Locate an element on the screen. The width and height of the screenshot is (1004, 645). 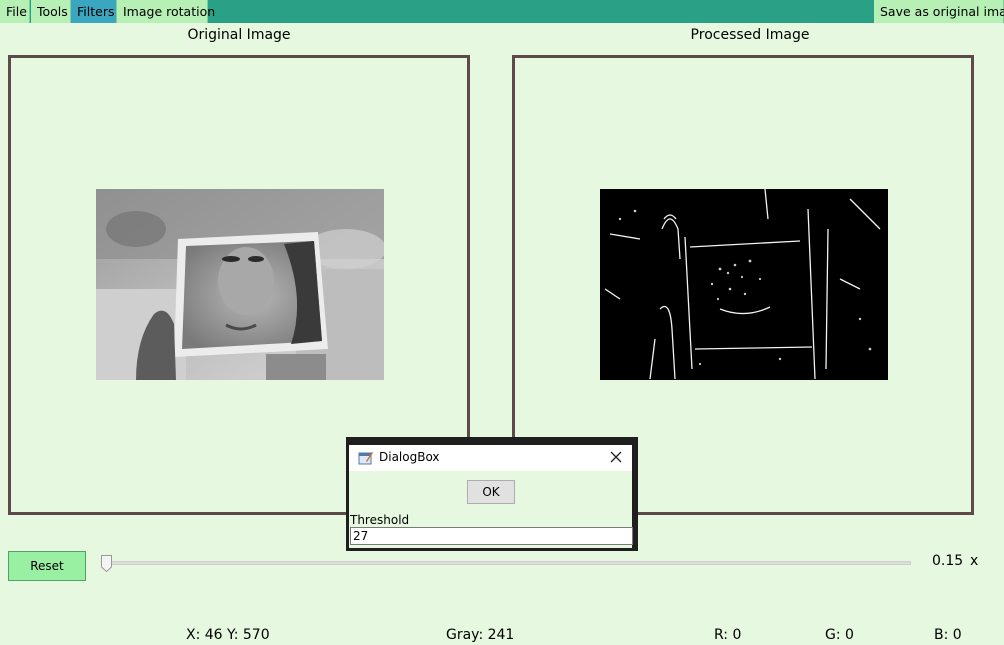
threshold-label: Threshold is located at coordinates (380, 520).